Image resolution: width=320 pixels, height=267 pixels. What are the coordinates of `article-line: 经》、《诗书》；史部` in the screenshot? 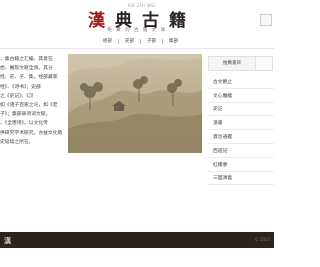 It's located at (20, 87).